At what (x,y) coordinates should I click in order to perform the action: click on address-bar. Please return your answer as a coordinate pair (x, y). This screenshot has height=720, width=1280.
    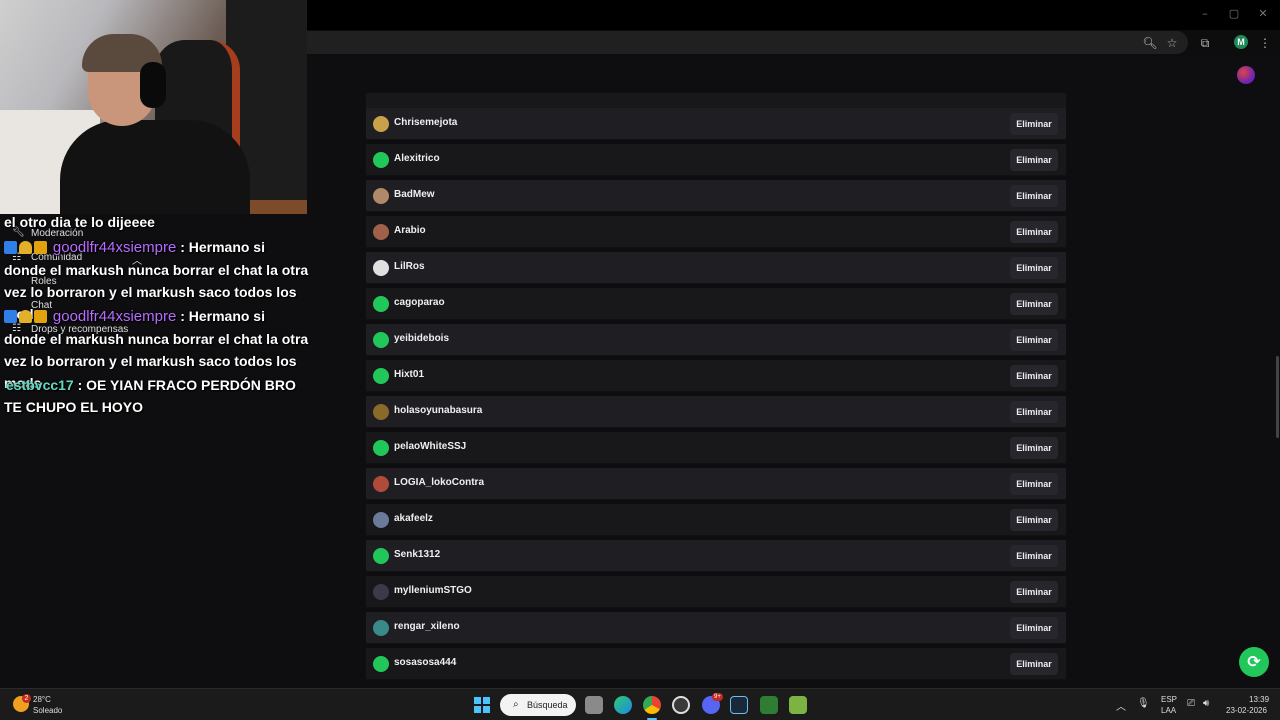
    Looking at the image, I should click on (747, 42).